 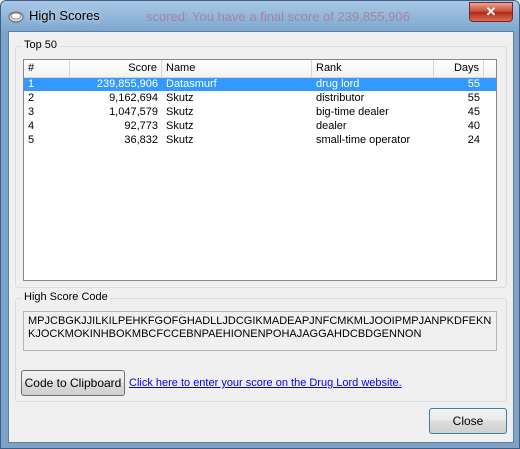 What do you see at coordinates (459, 68) in the screenshot?
I see `column-header-days: Days` at bounding box center [459, 68].